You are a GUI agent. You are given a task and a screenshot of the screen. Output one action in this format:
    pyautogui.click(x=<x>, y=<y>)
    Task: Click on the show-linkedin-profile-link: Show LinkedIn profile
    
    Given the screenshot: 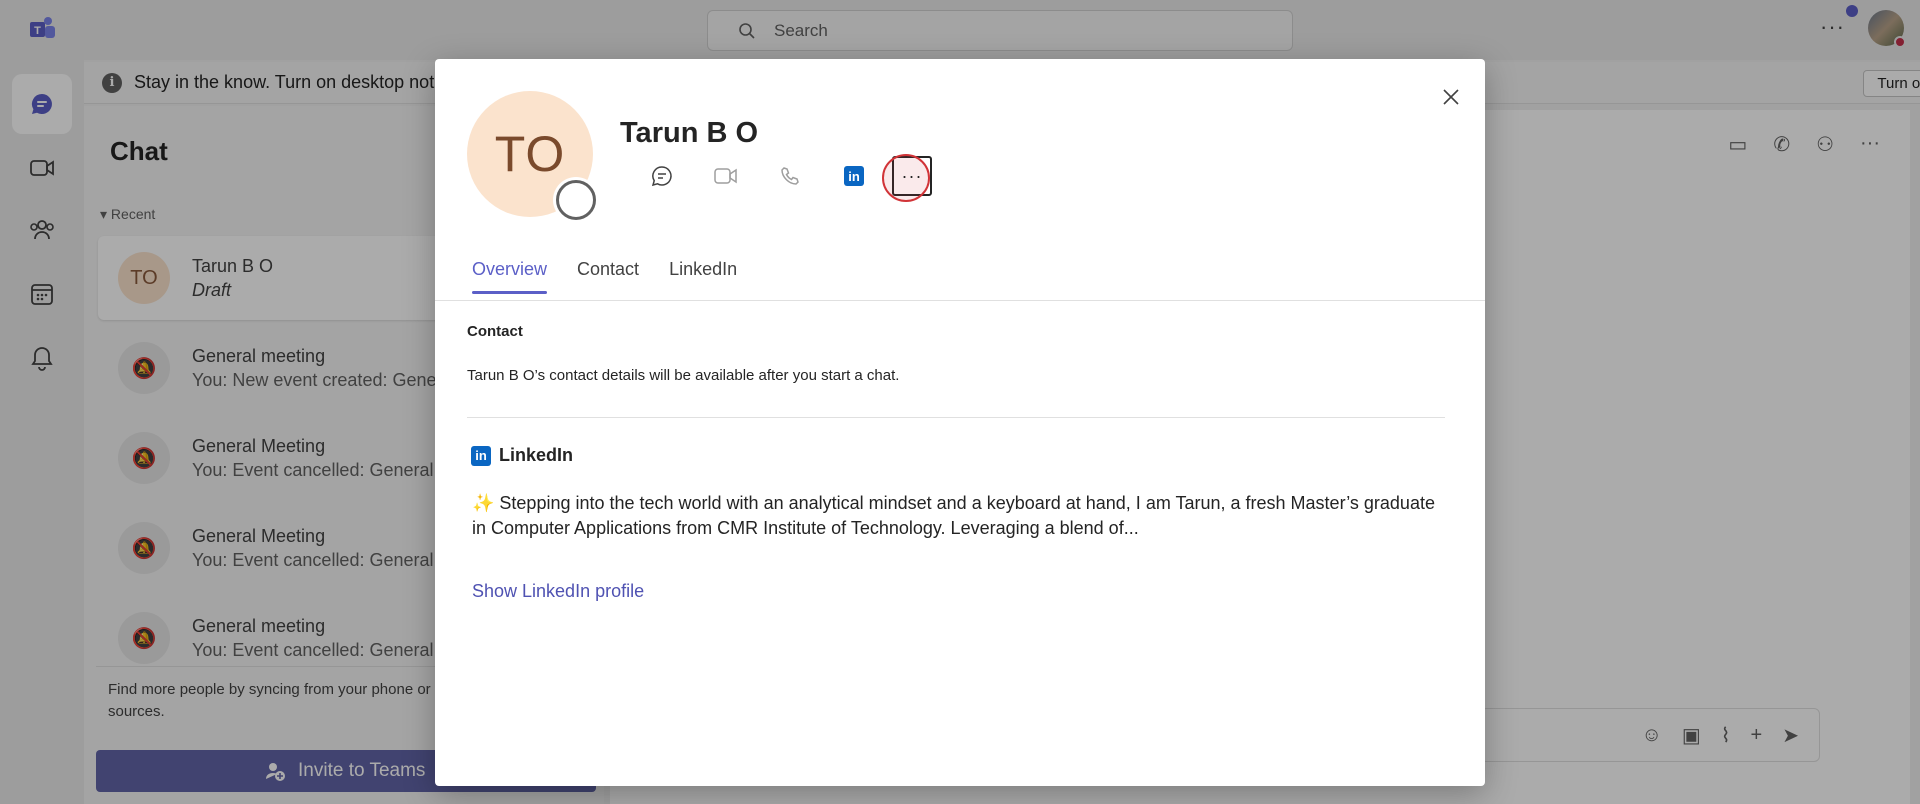 What is the action you would take?
    pyautogui.click(x=558, y=591)
    